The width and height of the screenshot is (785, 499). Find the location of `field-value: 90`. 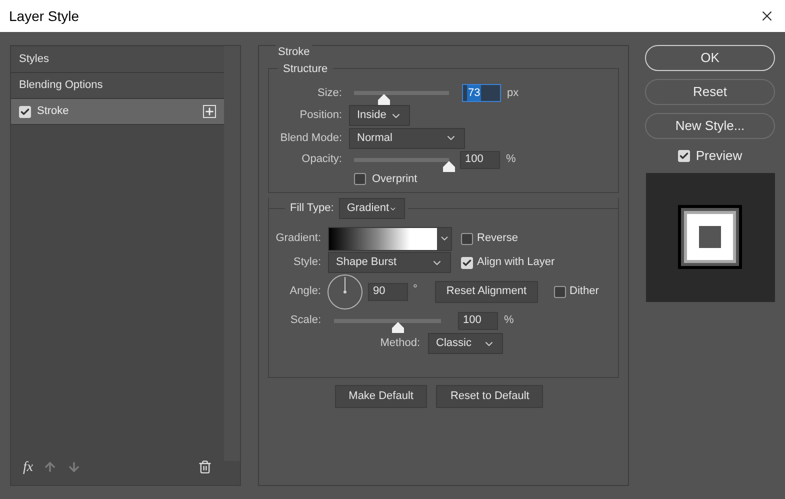

field-value: 90 is located at coordinates (379, 292).